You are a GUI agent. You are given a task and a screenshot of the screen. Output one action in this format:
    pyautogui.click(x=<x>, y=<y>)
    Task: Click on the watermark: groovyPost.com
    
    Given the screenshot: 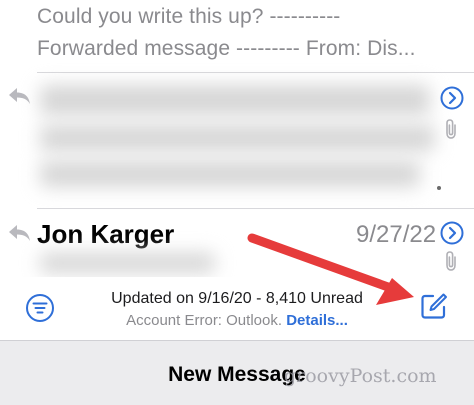 What is the action you would take?
    pyautogui.click(x=360, y=376)
    